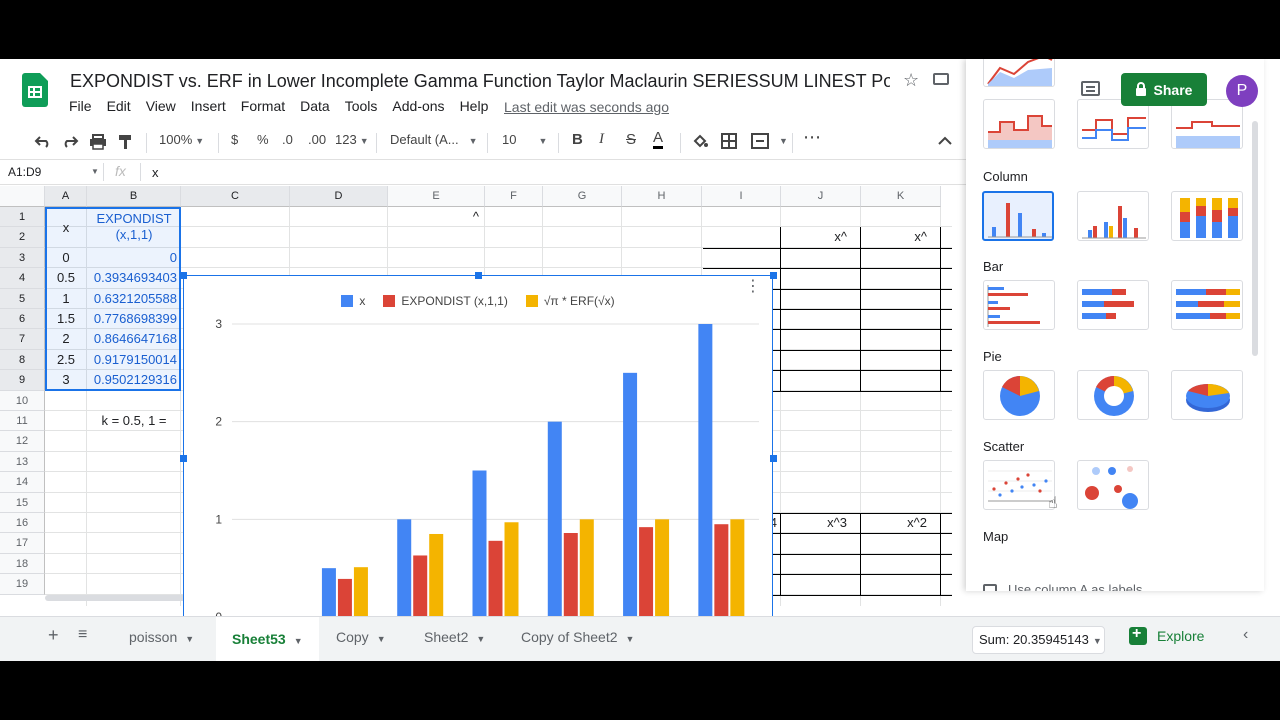 Image resolution: width=1280 pixels, height=720 pixels. I want to click on column-header-G: G, so click(582, 196).